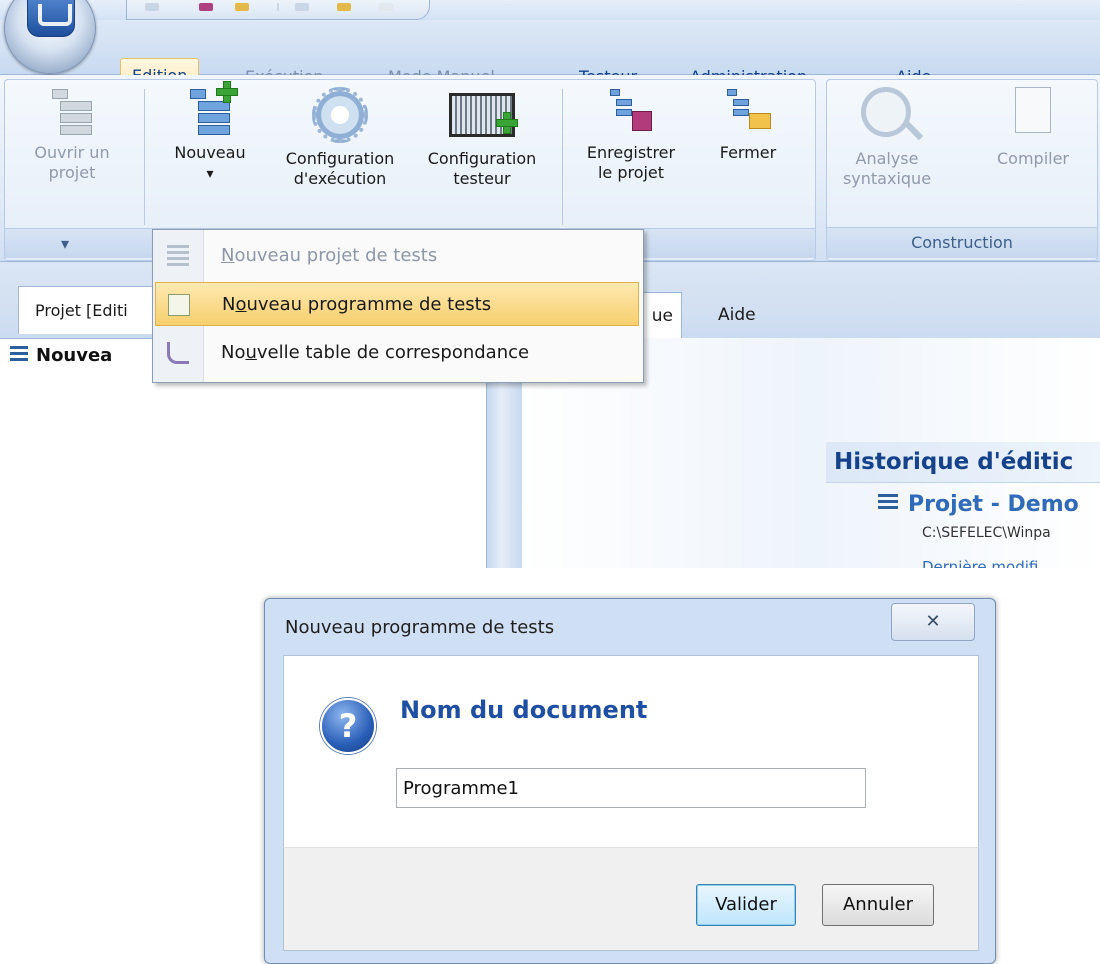  I want to click on new-tree-icon, so click(213, 109).